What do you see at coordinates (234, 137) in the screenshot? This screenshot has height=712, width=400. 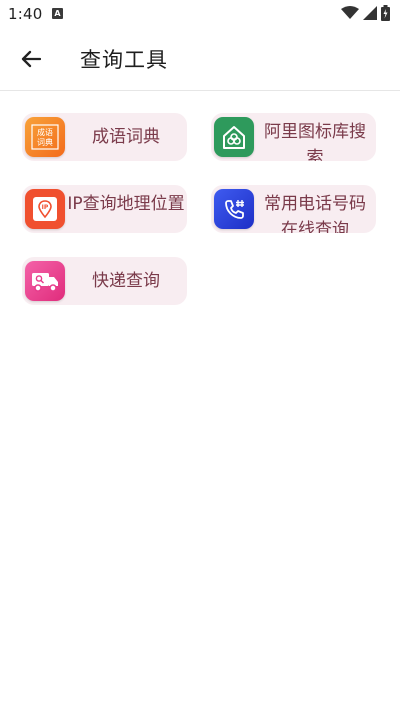 I see `aliicon-house-icon` at bounding box center [234, 137].